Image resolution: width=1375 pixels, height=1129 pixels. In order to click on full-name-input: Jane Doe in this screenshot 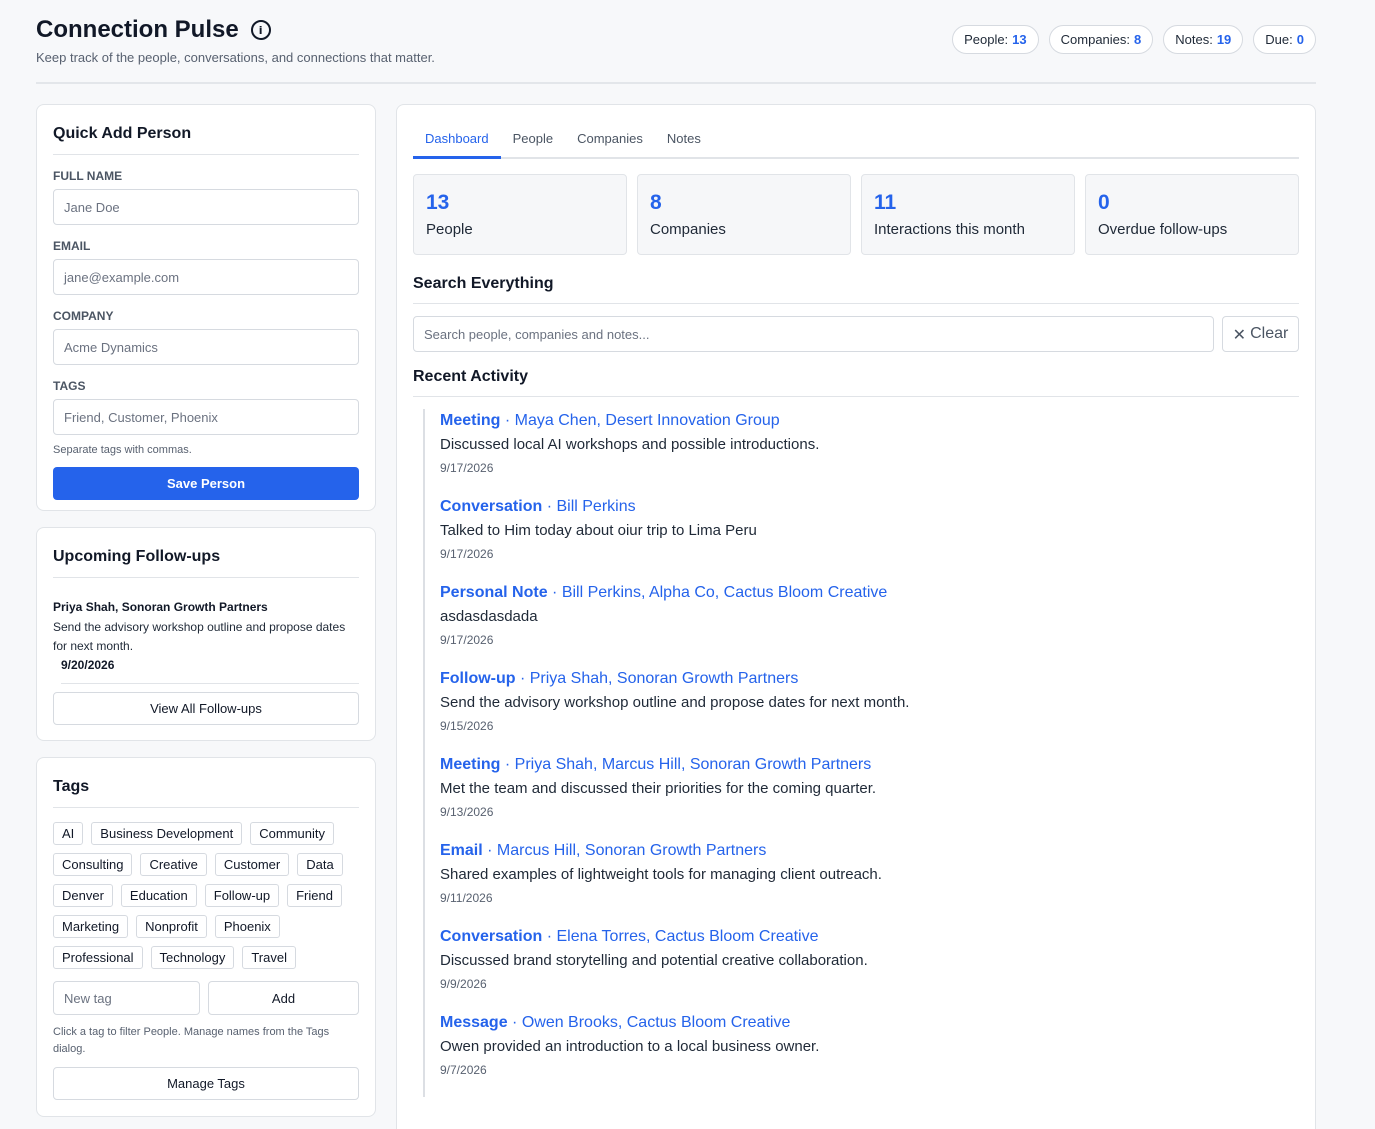, I will do `click(206, 207)`.